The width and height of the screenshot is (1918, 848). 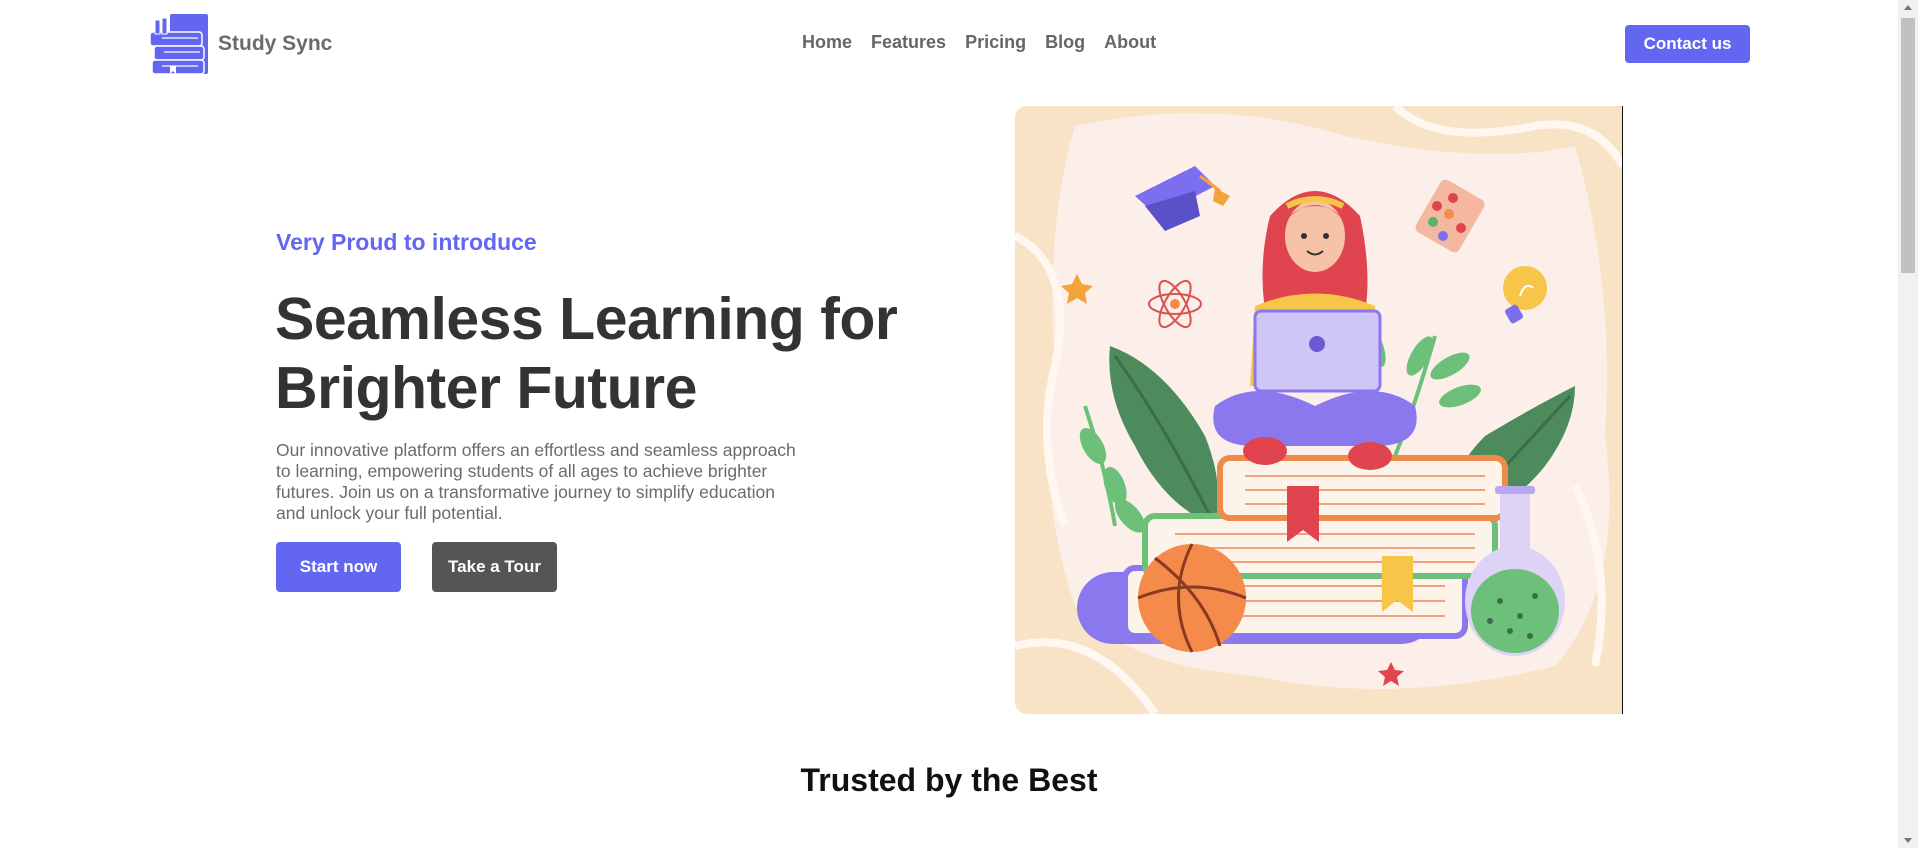 What do you see at coordinates (605, 354) in the screenshot?
I see `hero-headline: Seamless Learning for Brighter Future` at bounding box center [605, 354].